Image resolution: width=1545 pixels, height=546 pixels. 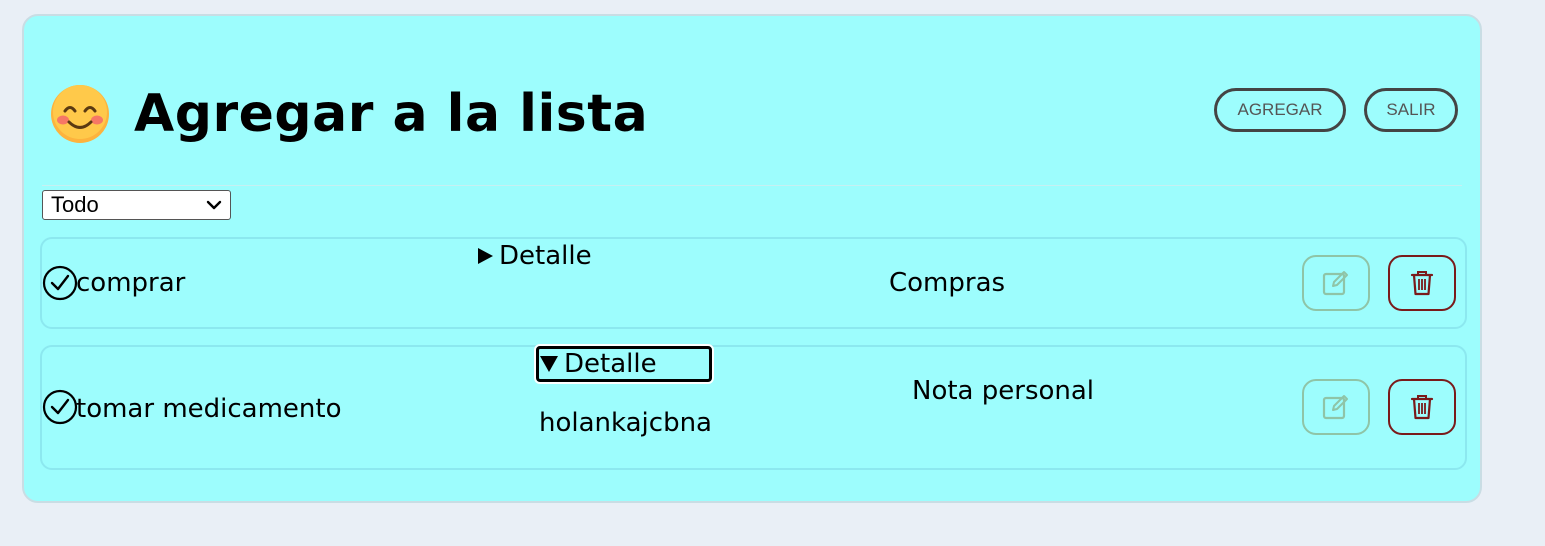 I want to click on task-name: comprar, so click(x=131, y=283).